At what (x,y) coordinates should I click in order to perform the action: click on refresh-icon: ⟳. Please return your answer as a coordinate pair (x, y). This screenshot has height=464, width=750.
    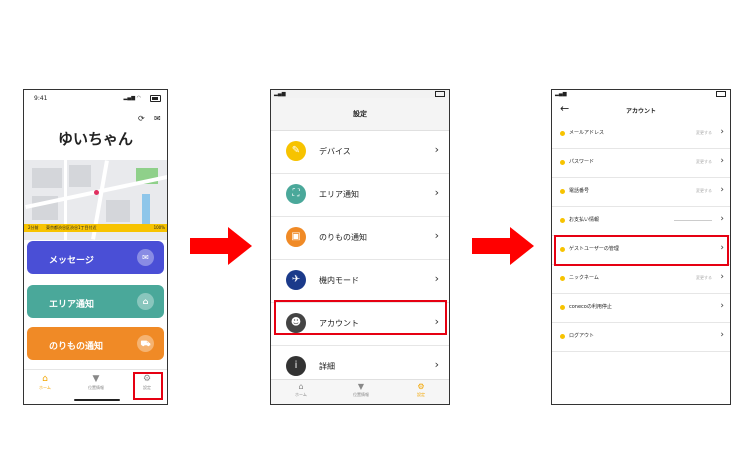
    Looking at the image, I should click on (141, 118).